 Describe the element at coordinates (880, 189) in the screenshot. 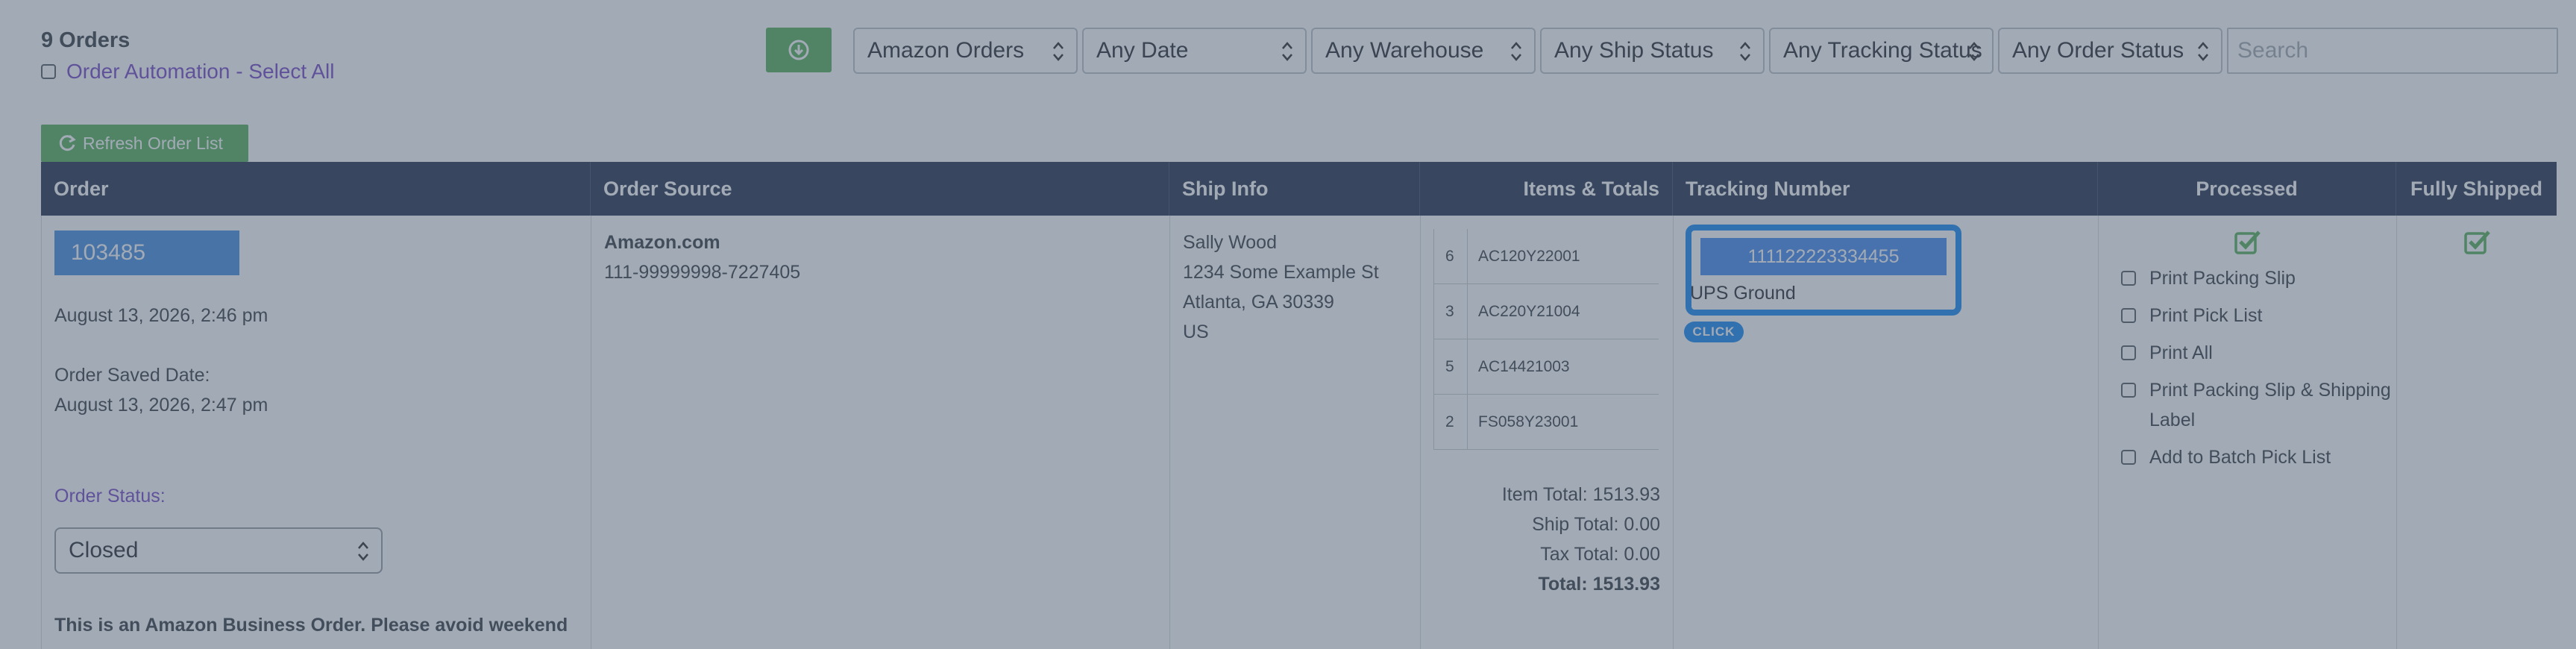

I see `col-header-order-source: Order Source` at that location.